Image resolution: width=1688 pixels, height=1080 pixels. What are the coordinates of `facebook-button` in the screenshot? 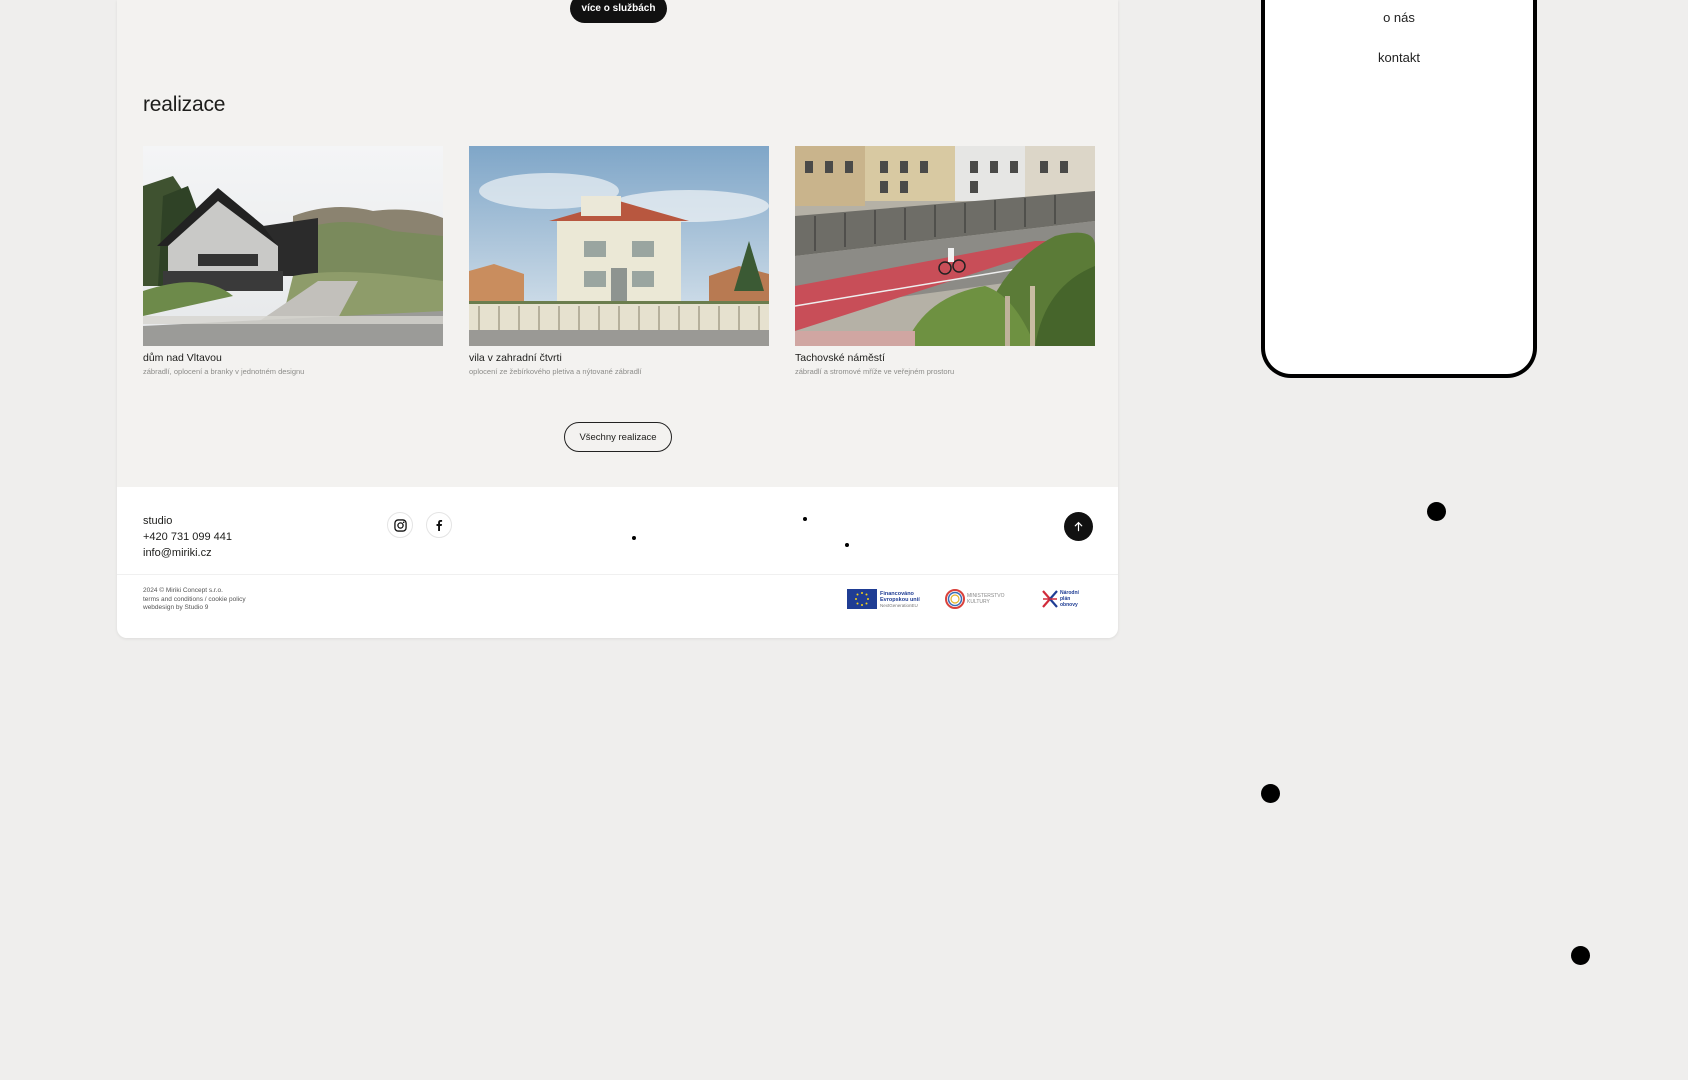 It's located at (439, 525).